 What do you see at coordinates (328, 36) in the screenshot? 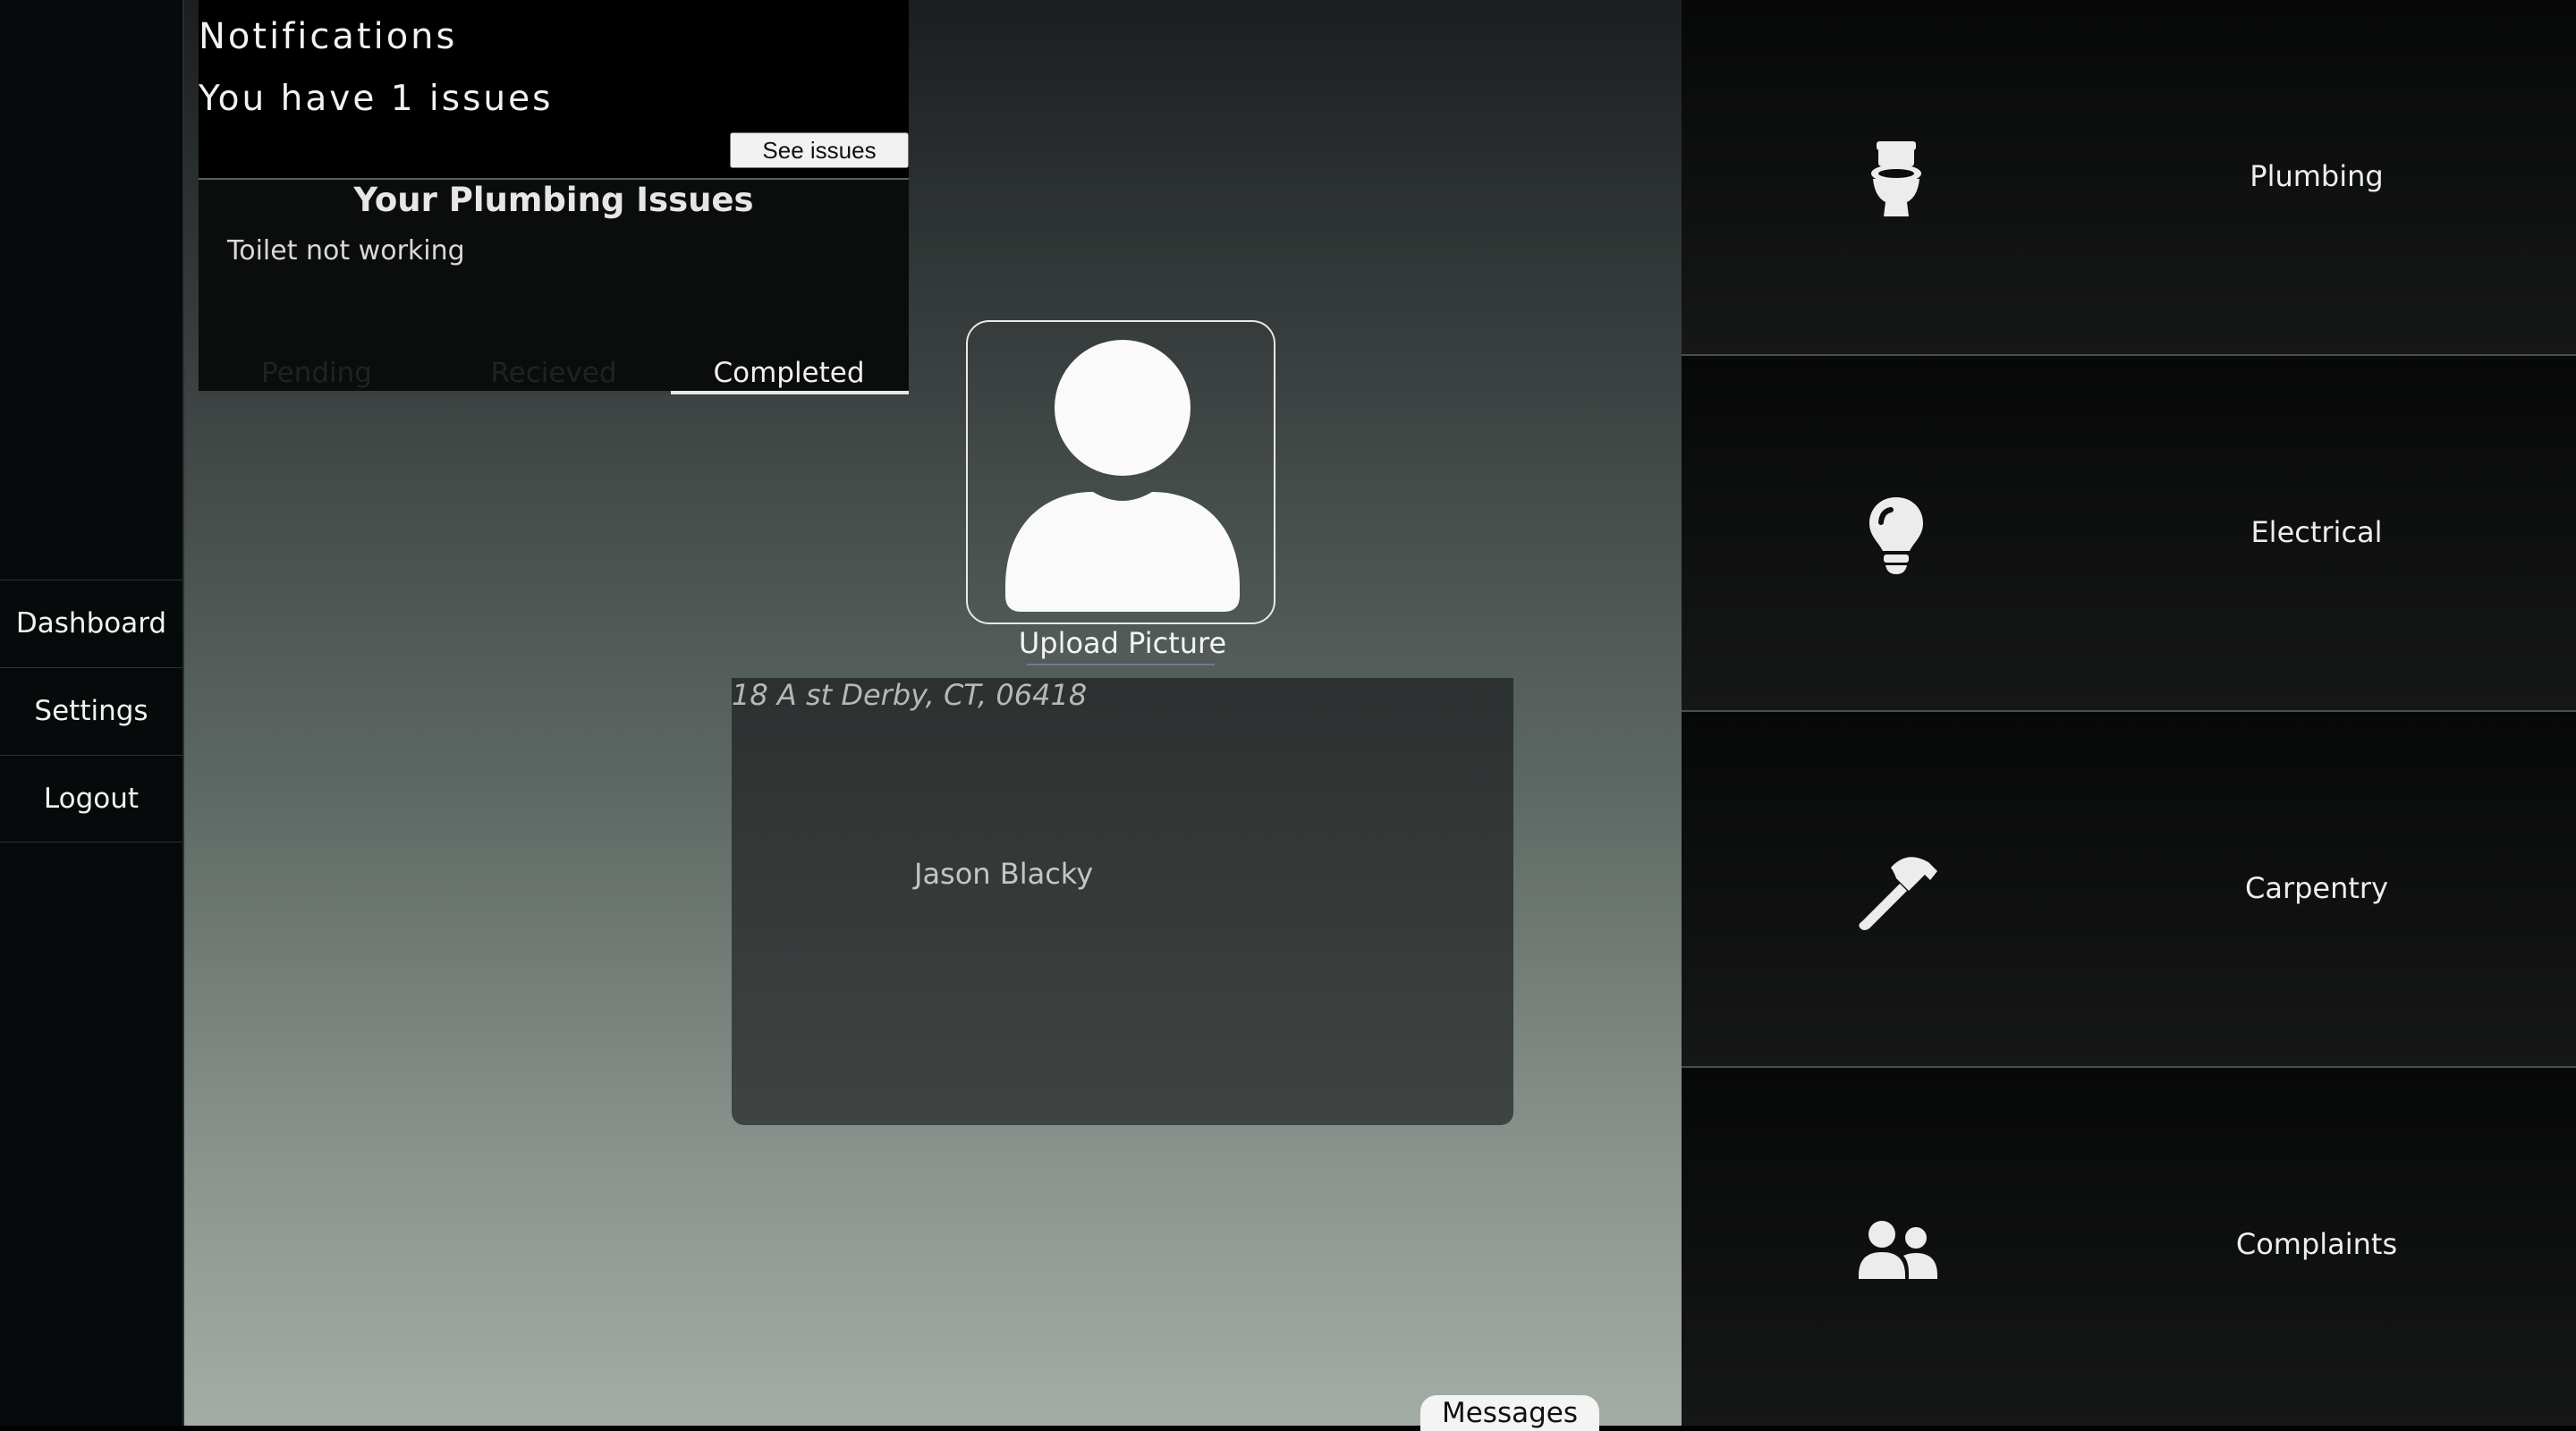
I see `notifications-title: Notifications` at bounding box center [328, 36].